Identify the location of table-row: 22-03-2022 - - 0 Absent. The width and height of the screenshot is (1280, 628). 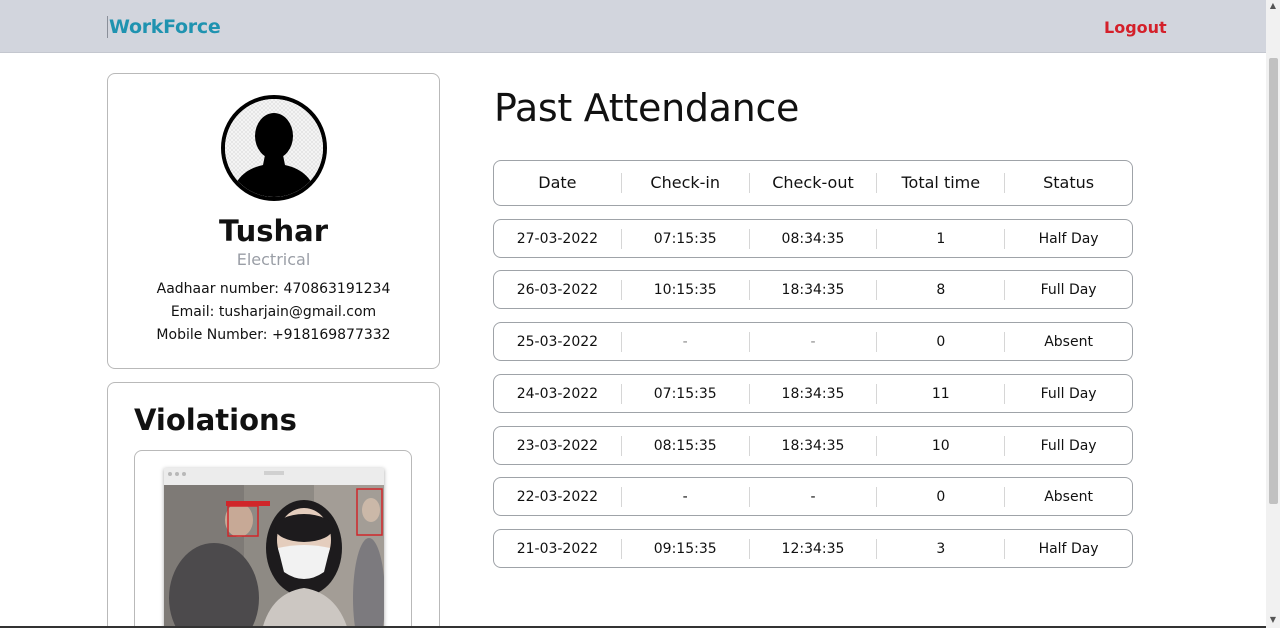
(813, 496).